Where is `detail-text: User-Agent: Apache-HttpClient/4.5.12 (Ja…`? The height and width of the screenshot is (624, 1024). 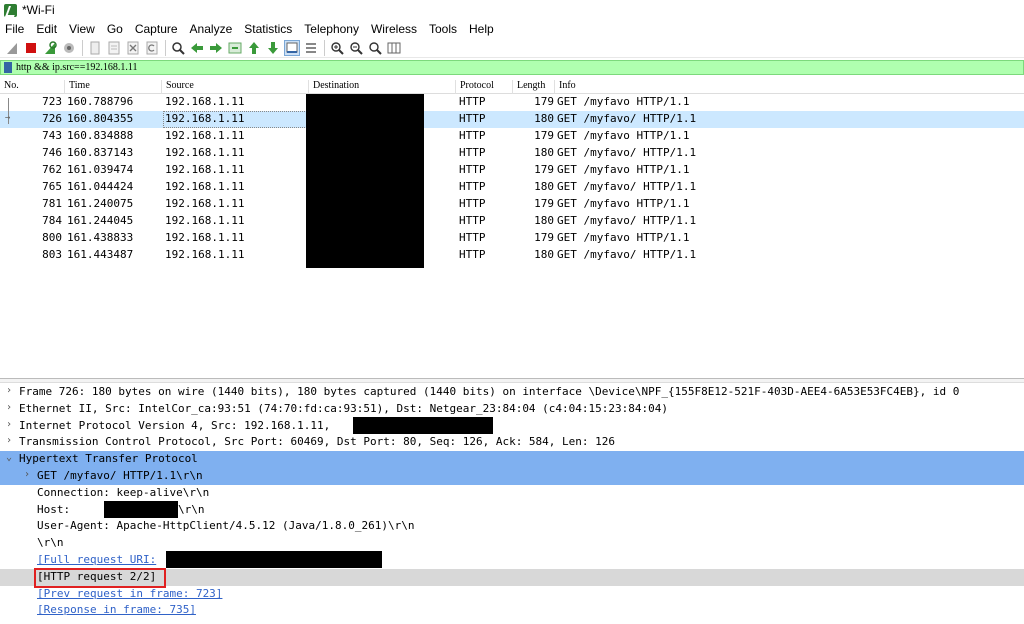 detail-text: User-Agent: Apache-HttpClient/4.5.12 (Ja… is located at coordinates (226, 525).